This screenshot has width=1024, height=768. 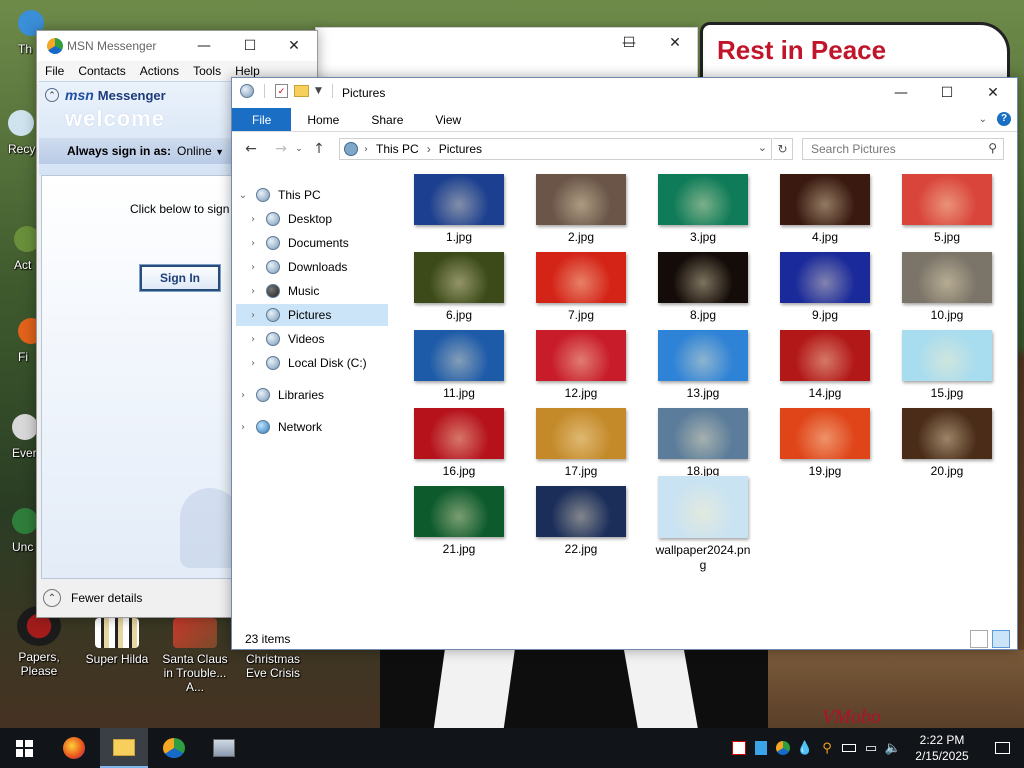 I want to click on desktop-icon-super-hilda: Super Hilda, so click(x=117, y=642).